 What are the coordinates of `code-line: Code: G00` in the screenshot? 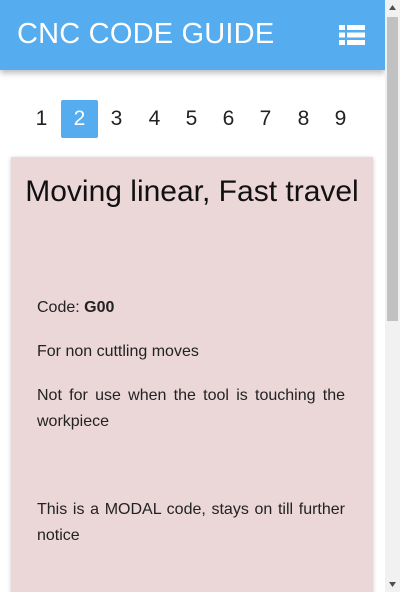 It's located at (75, 308).